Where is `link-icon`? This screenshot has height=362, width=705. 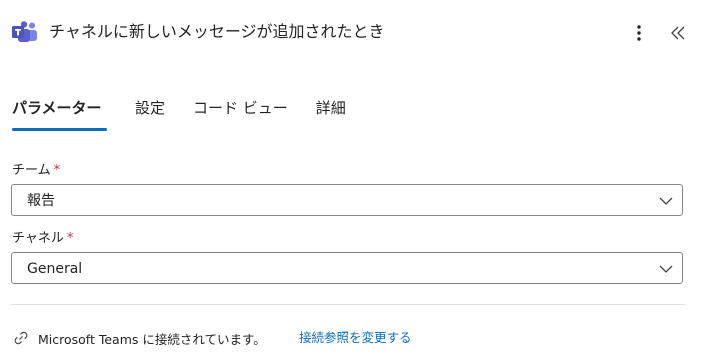
link-icon is located at coordinates (21, 338).